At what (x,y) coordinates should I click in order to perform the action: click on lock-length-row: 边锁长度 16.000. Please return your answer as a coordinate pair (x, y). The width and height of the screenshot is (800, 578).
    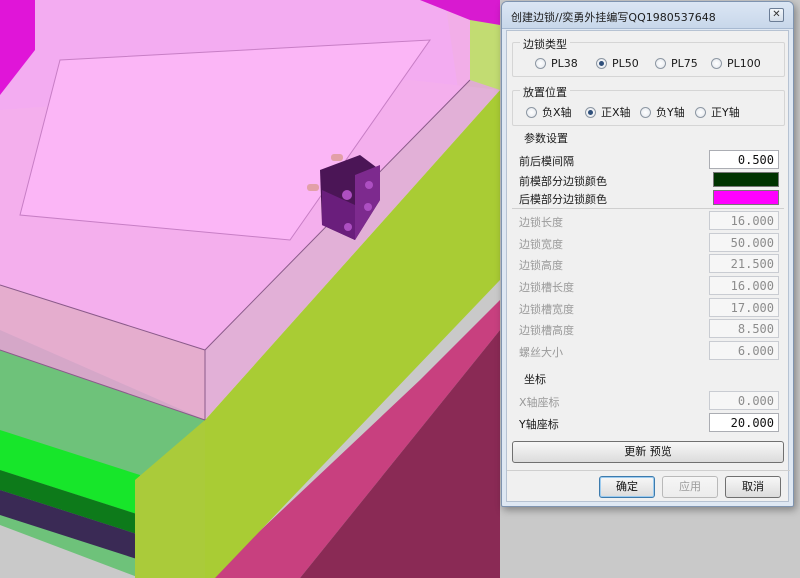
    Looking at the image, I should click on (648, 221).